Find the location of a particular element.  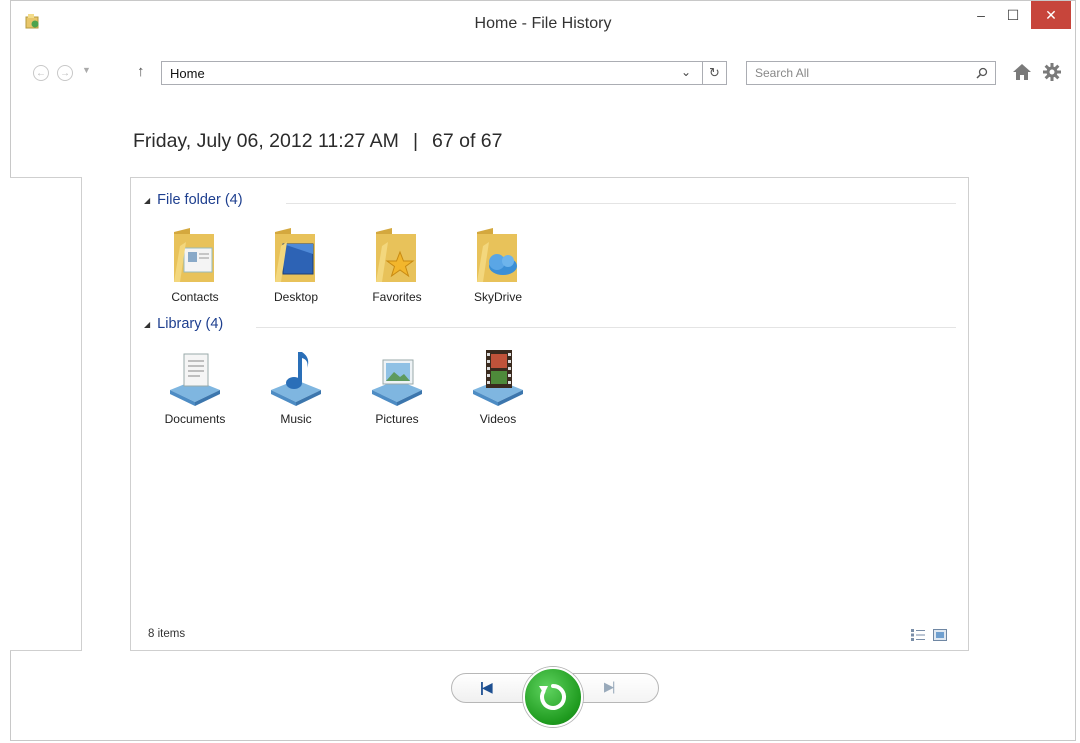

back-arrow-icon: ← is located at coordinates (41, 73).